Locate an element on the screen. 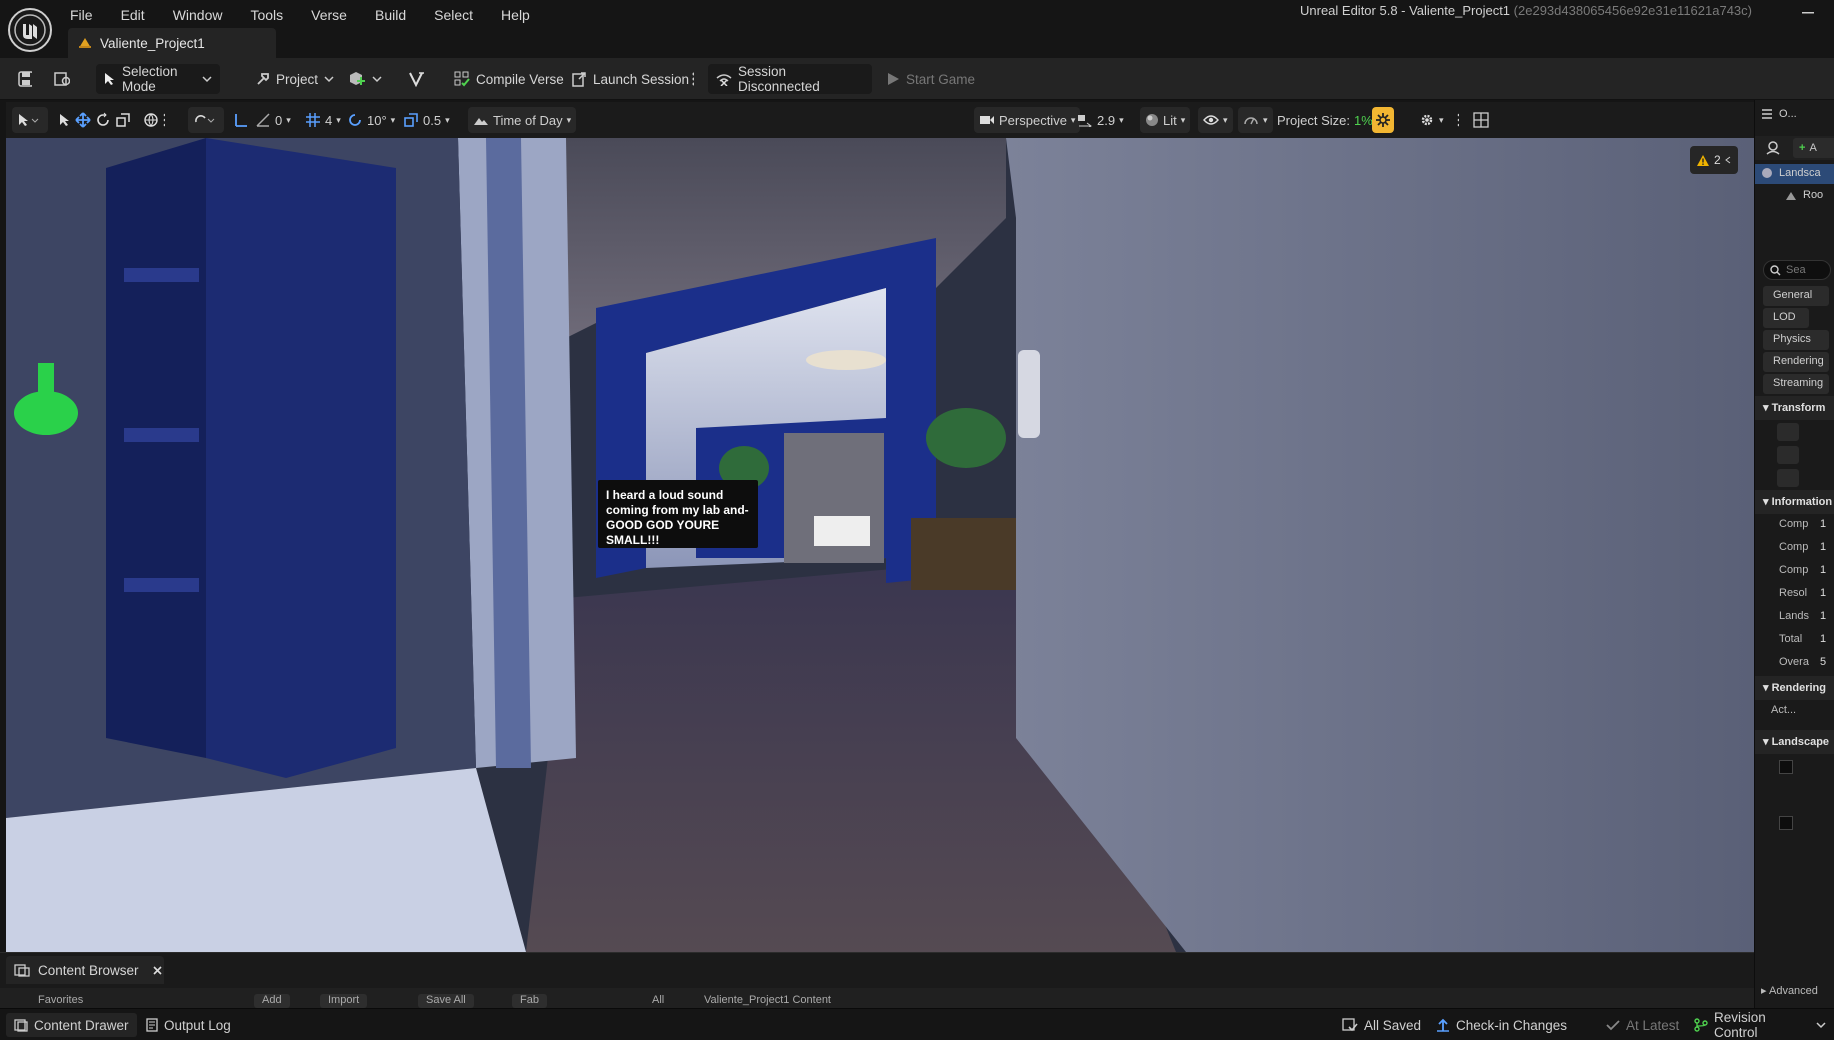 The width and height of the screenshot is (1834, 1040). unreal-logo-icon is located at coordinates (30, 30).